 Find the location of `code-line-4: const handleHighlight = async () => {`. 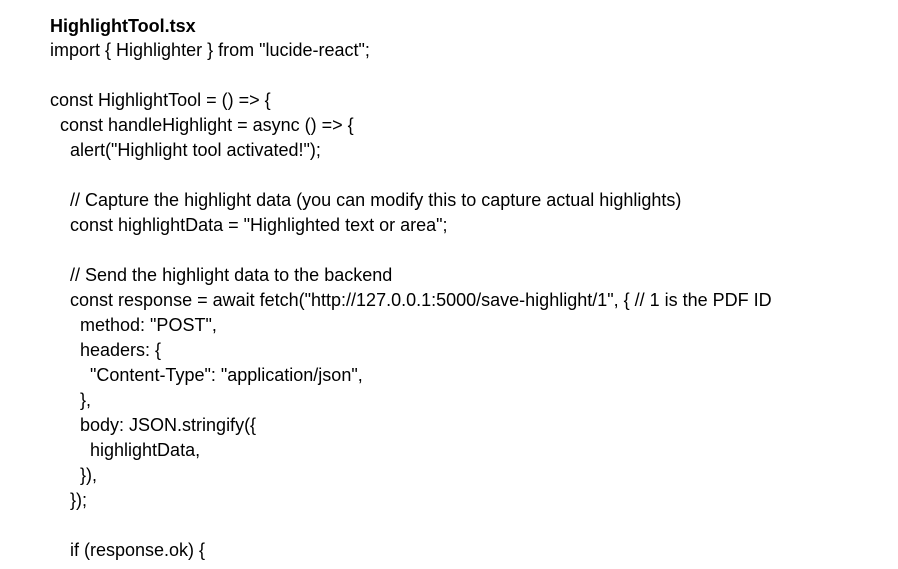

code-line-4: const handleHighlight = async () => { is located at coordinates (202, 125).